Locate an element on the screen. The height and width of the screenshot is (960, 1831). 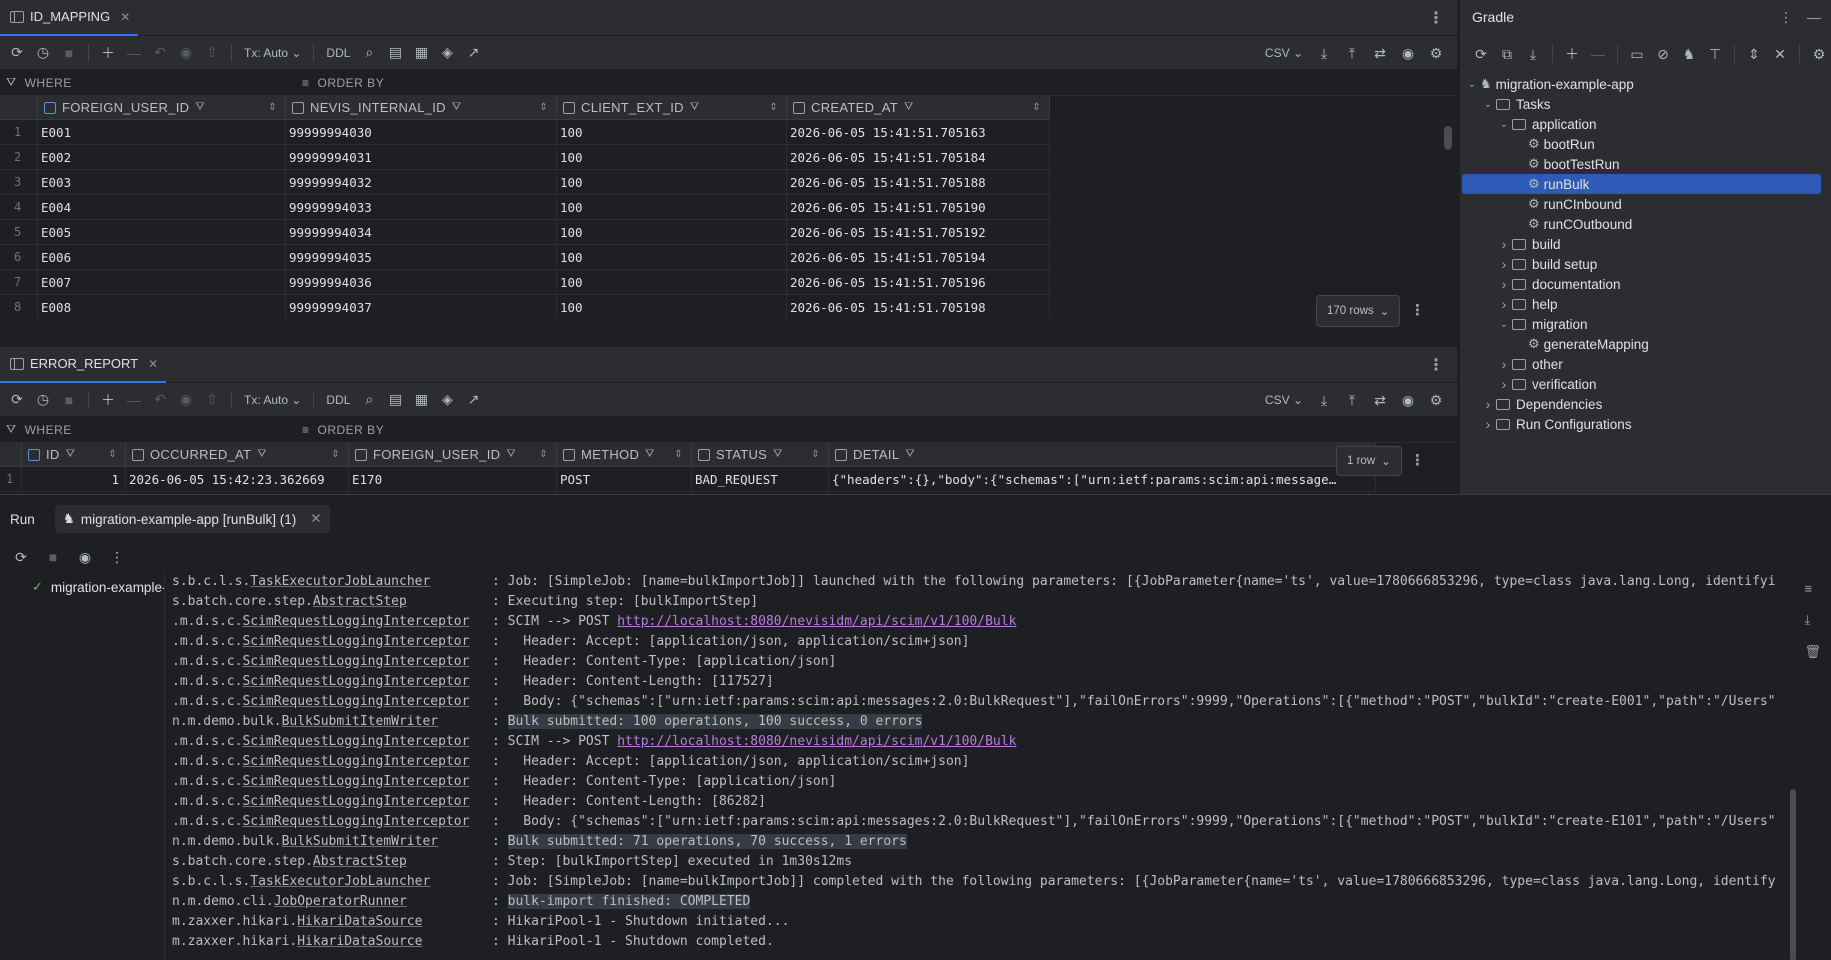
console-scrollbar is located at coordinates (1793, 874).